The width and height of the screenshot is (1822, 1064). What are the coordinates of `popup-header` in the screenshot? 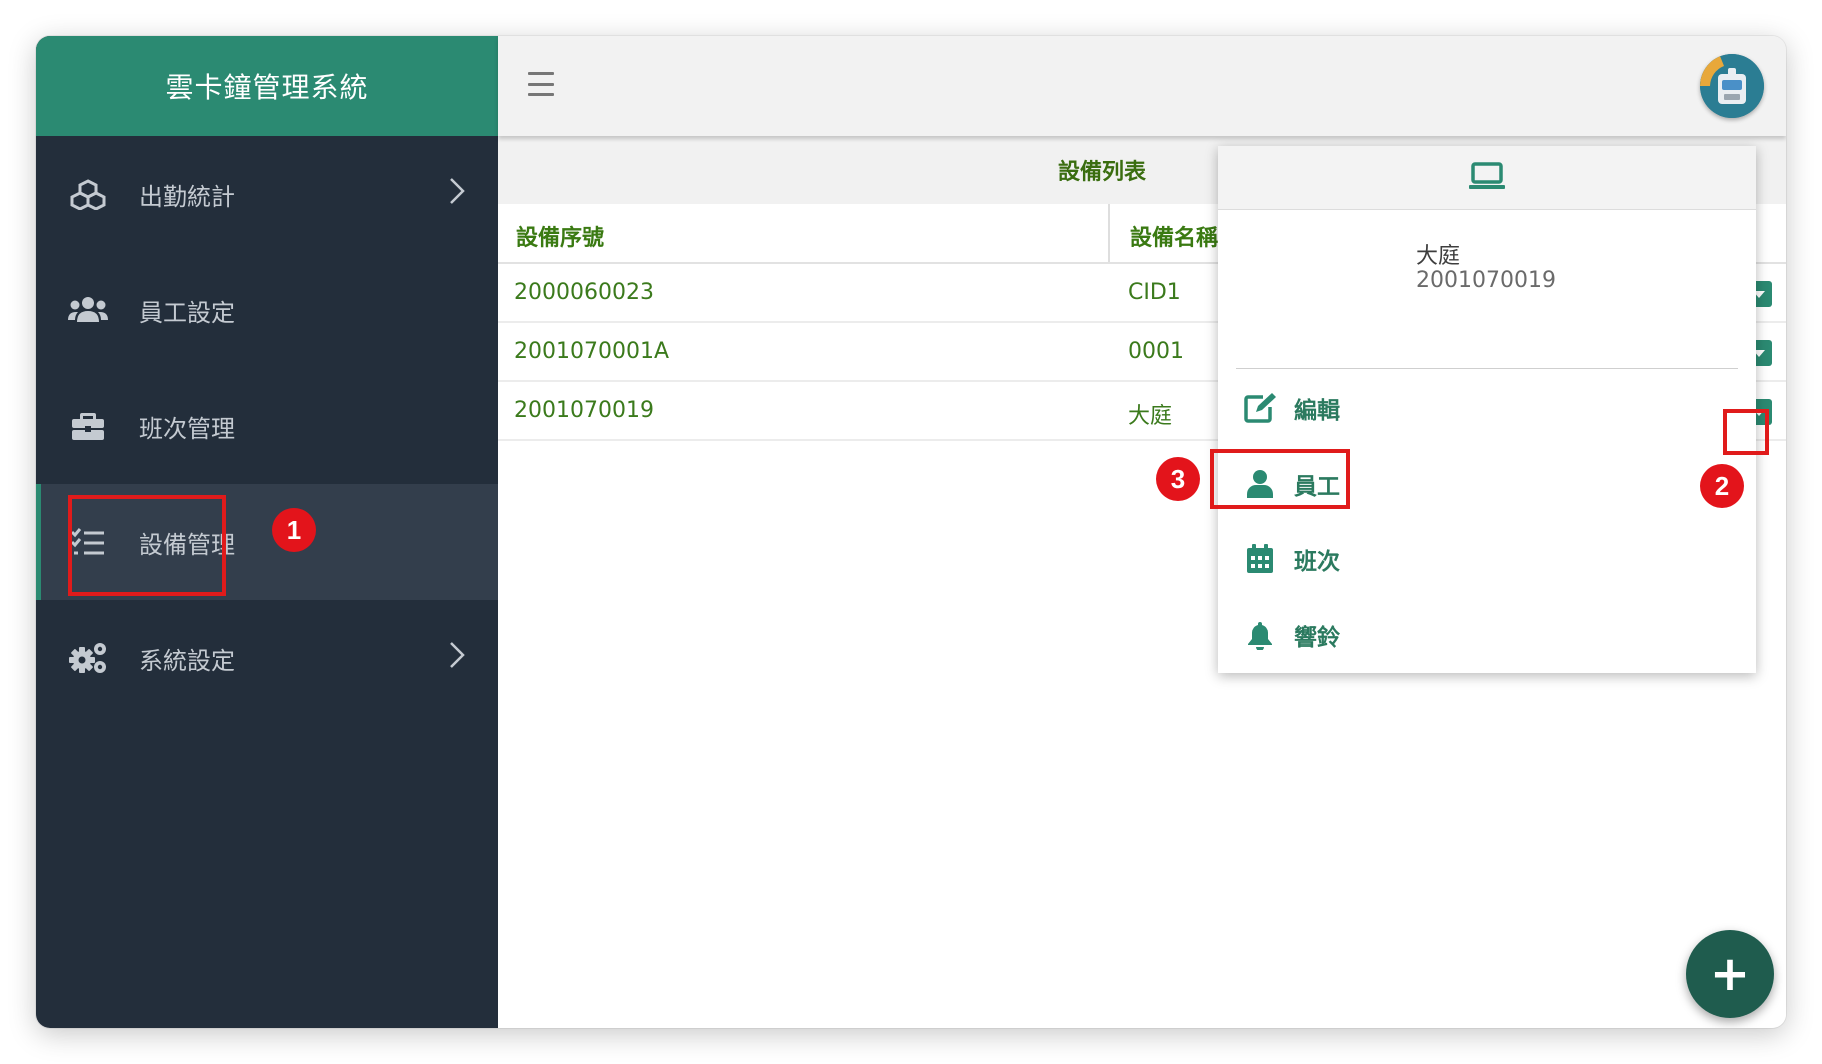 It's located at (1487, 178).